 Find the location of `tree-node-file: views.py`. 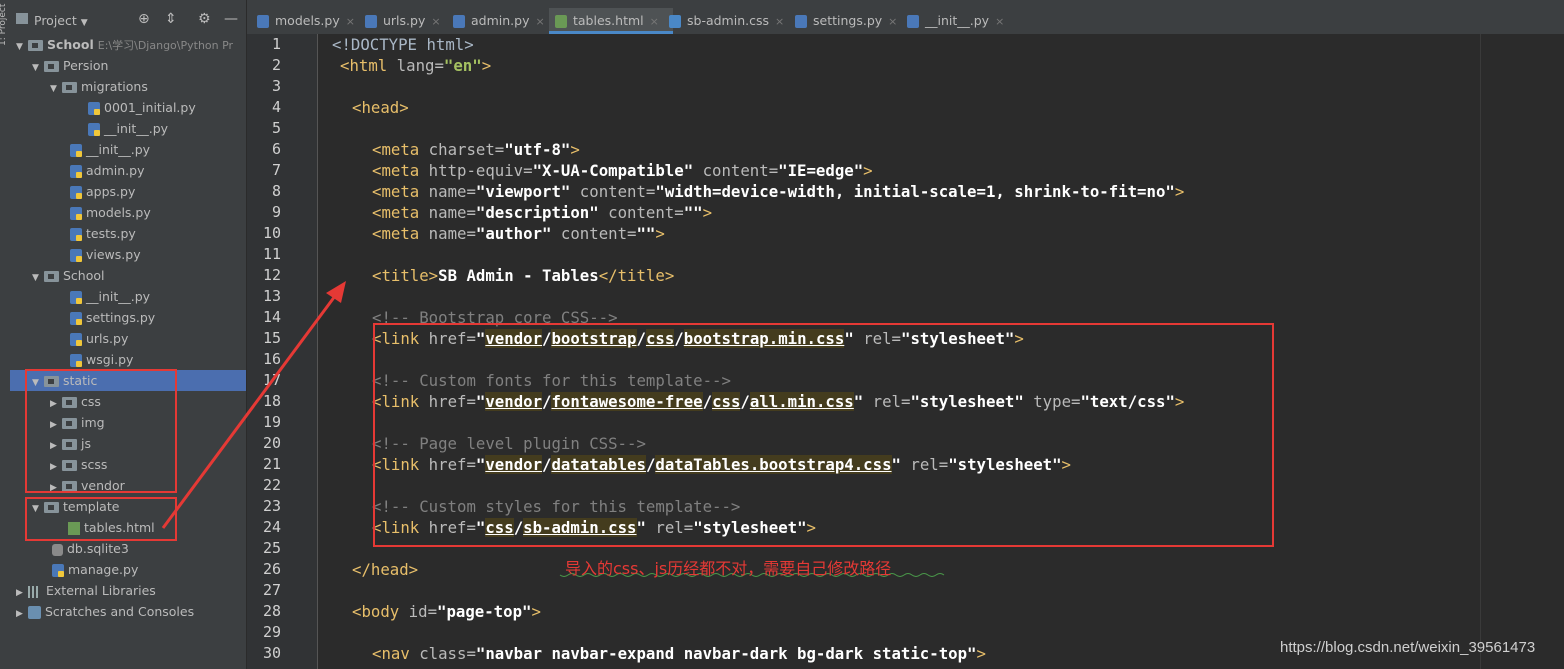

tree-node-file: views.py is located at coordinates (105, 254).